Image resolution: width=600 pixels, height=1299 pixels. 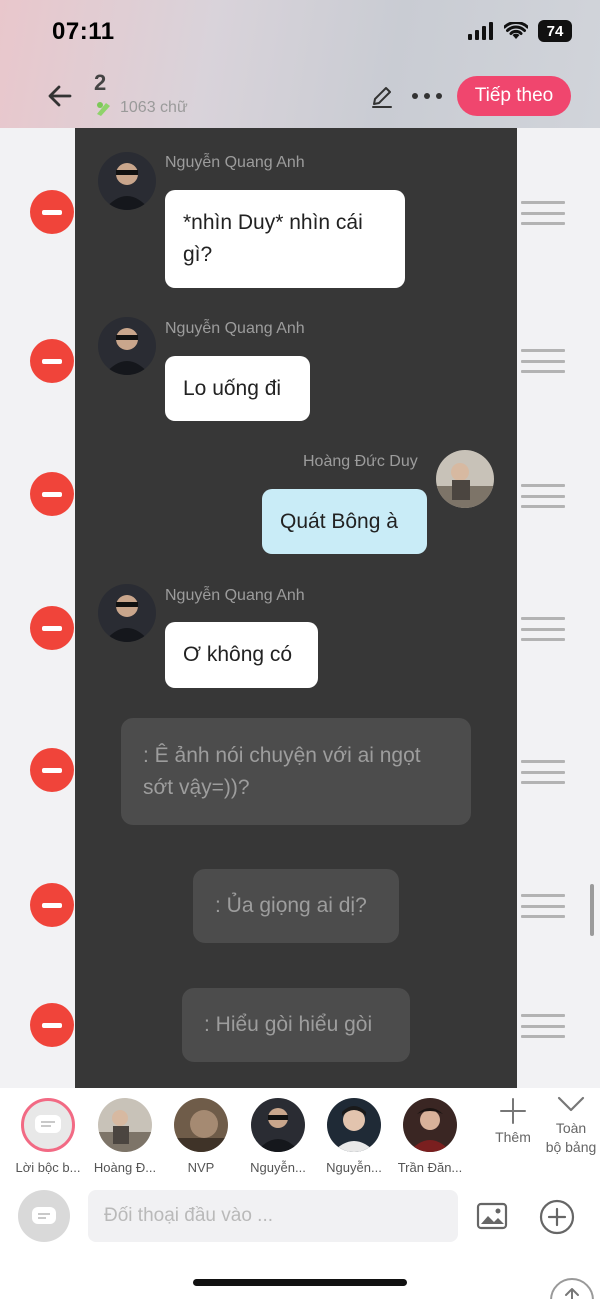 I want to click on message-bubble: Lo uống đi, so click(x=237, y=388).